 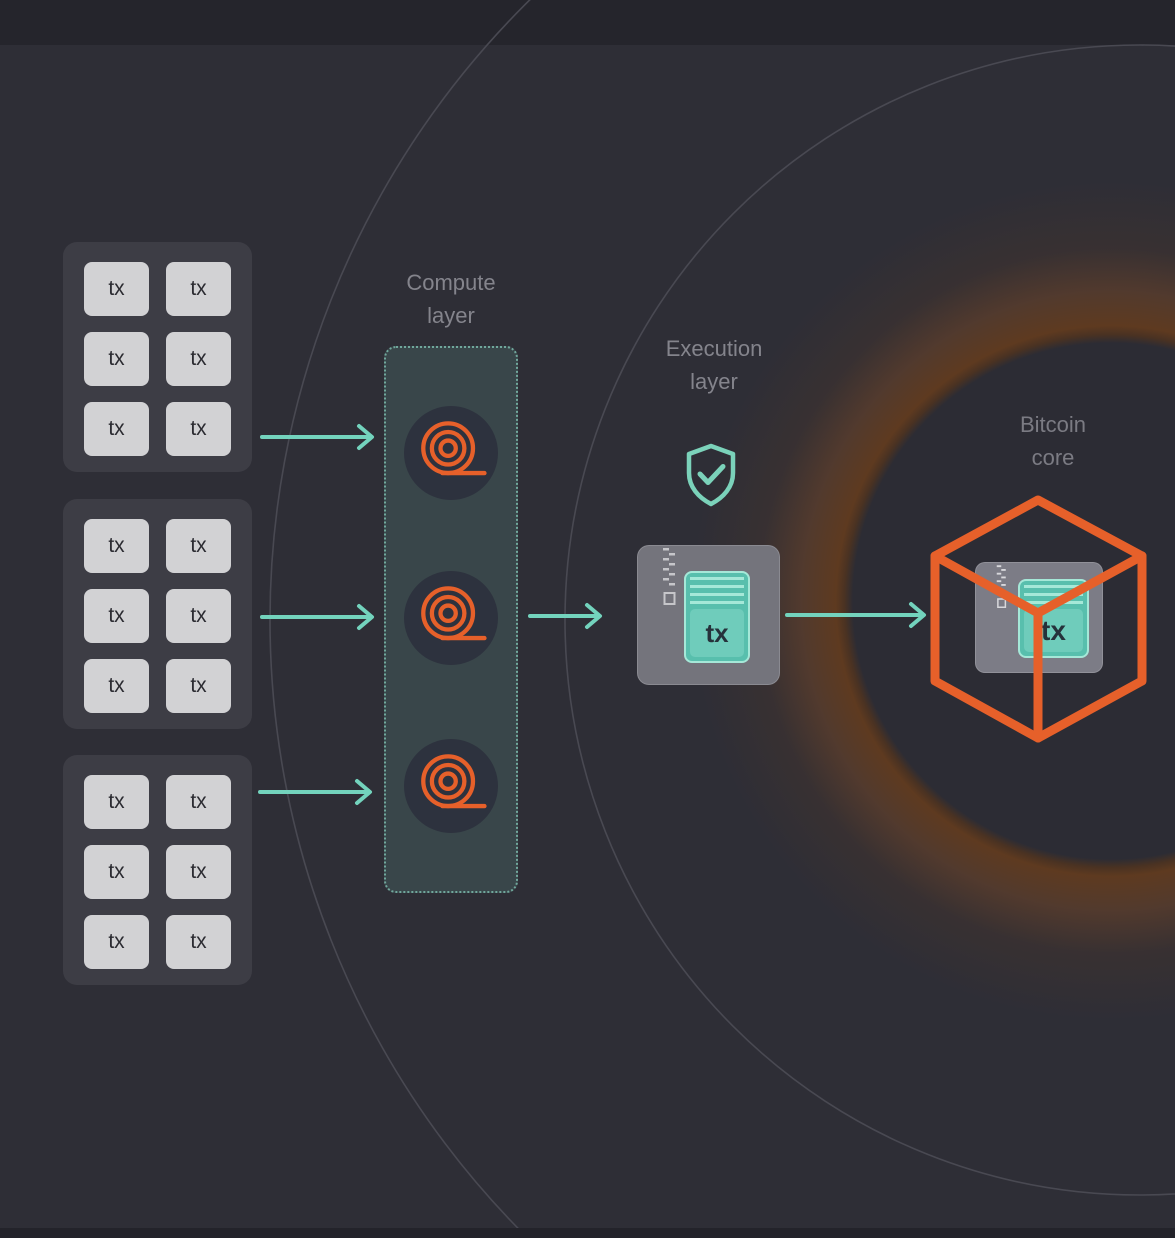 What do you see at coordinates (1053, 457) in the screenshot?
I see `bitcoin-core-label-line2: core` at bounding box center [1053, 457].